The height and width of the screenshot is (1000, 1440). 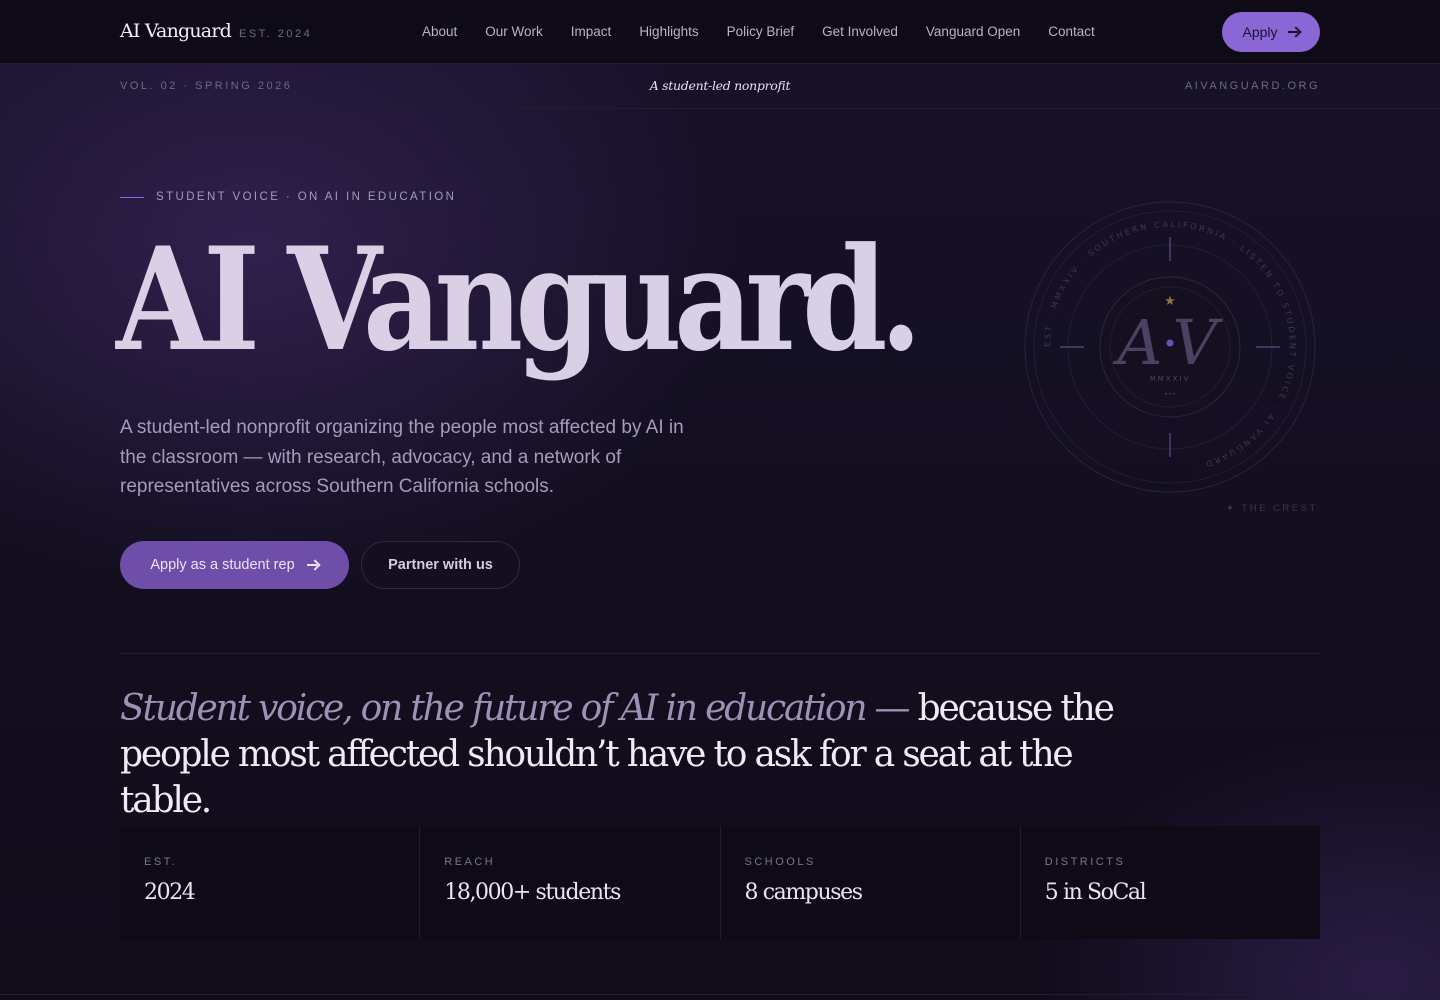 What do you see at coordinates (161, 862) in the screenshot?
I see `stat-label: EST.` at bounding box center [161, 862].